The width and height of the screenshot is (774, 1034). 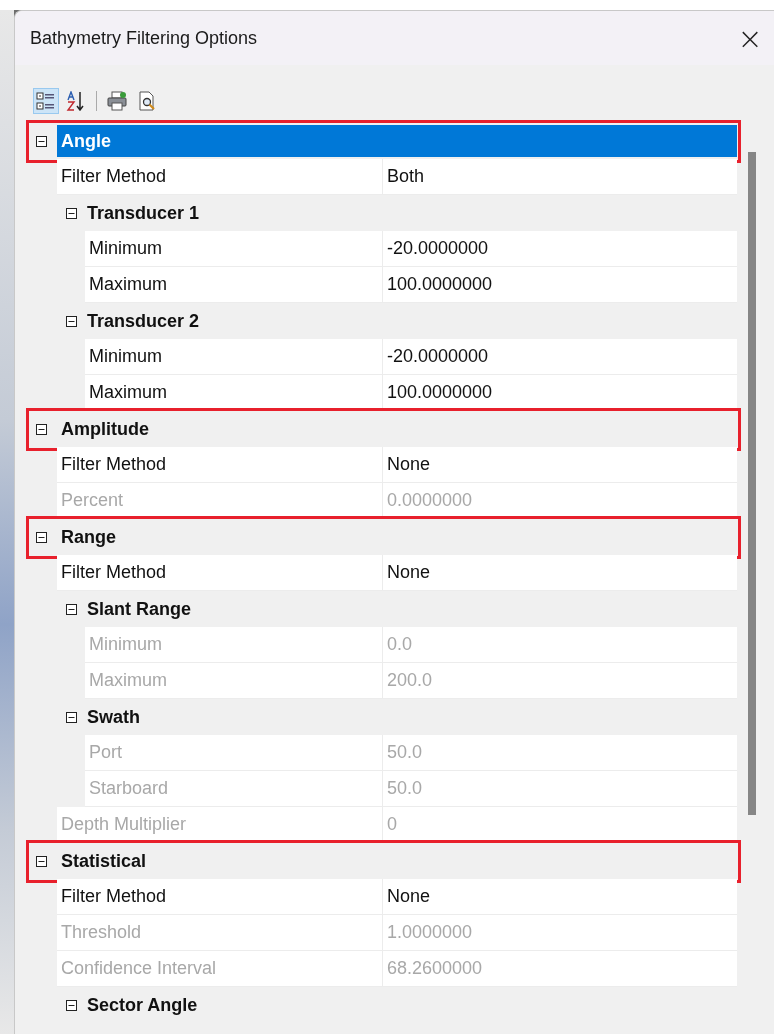 I want to click on property-name: Percent, so click(x=220, y=501).